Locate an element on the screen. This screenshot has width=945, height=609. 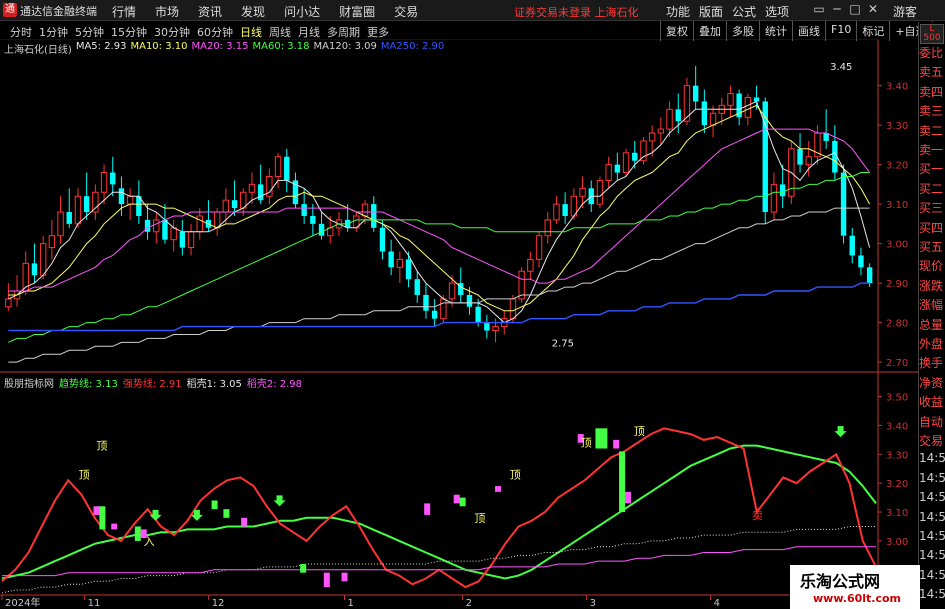
quote-row-12: 涨跌 is located at coordinates (931, 285).